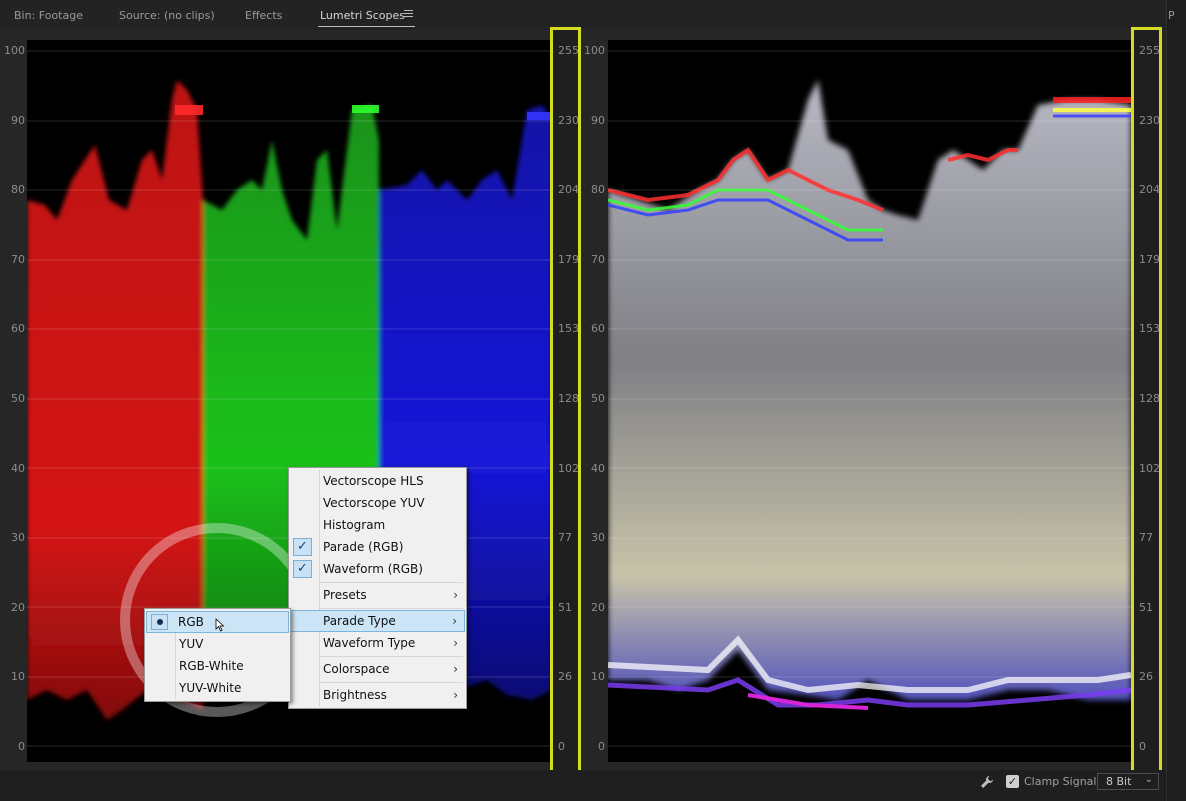 This screenshot has height=801, width=1186. What do you see at coordinates (377, 569) in the screenshot?
I see `menu-item-waveform-rgb: ✓ Waveform (RGB)` at bounding box center [377, 569].